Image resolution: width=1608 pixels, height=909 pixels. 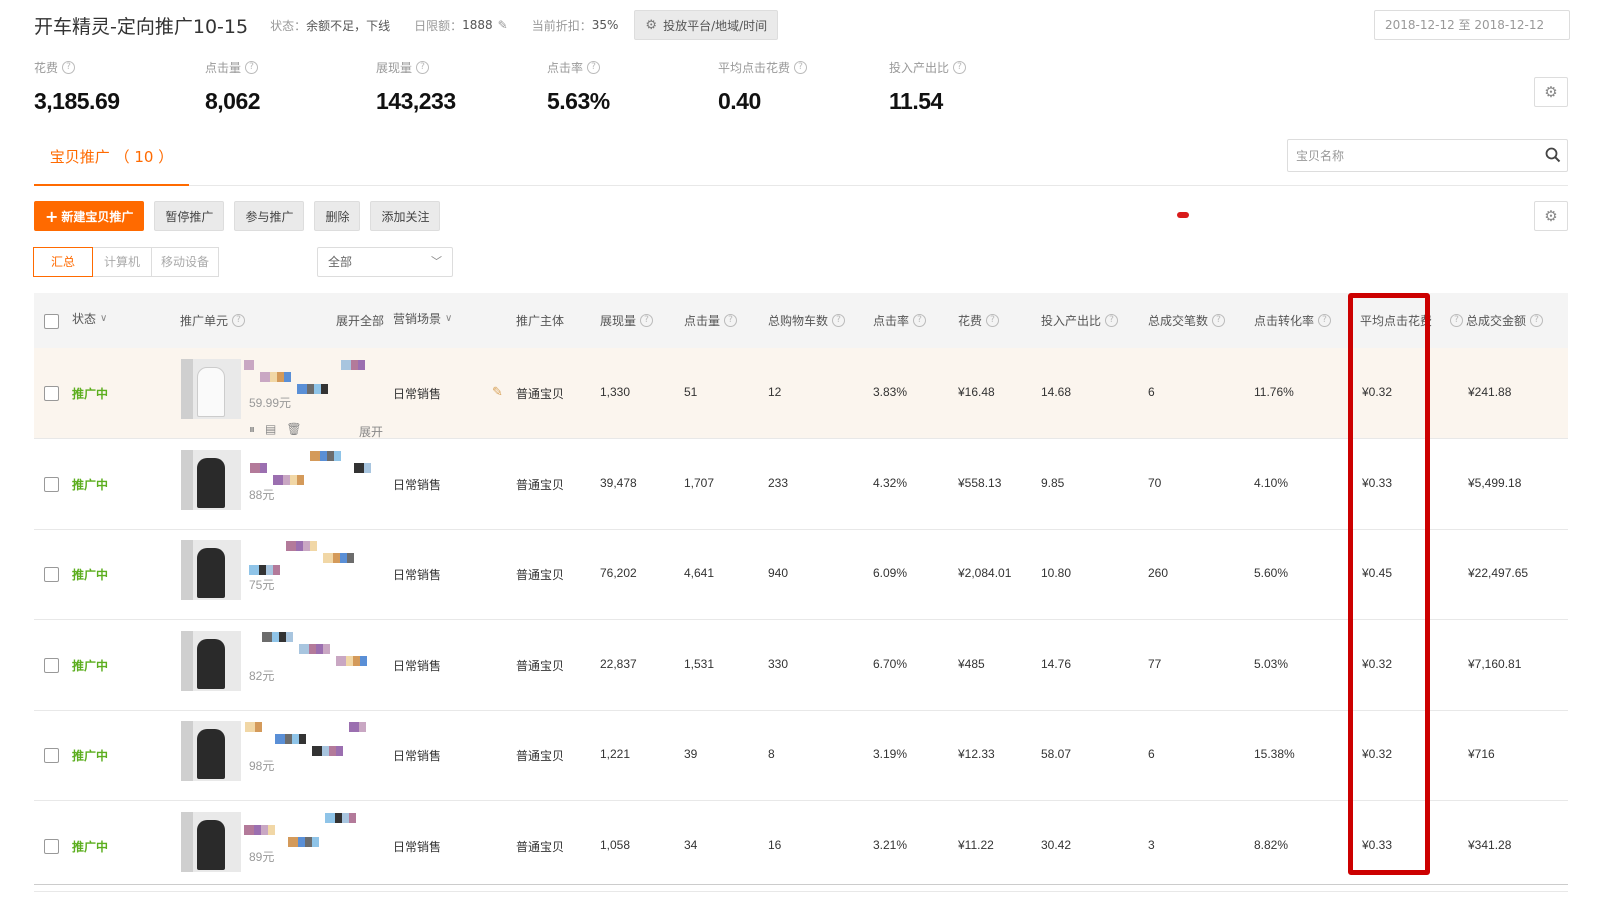 I want to click on trash-icon: 🗑, so click(x=293, y=429).